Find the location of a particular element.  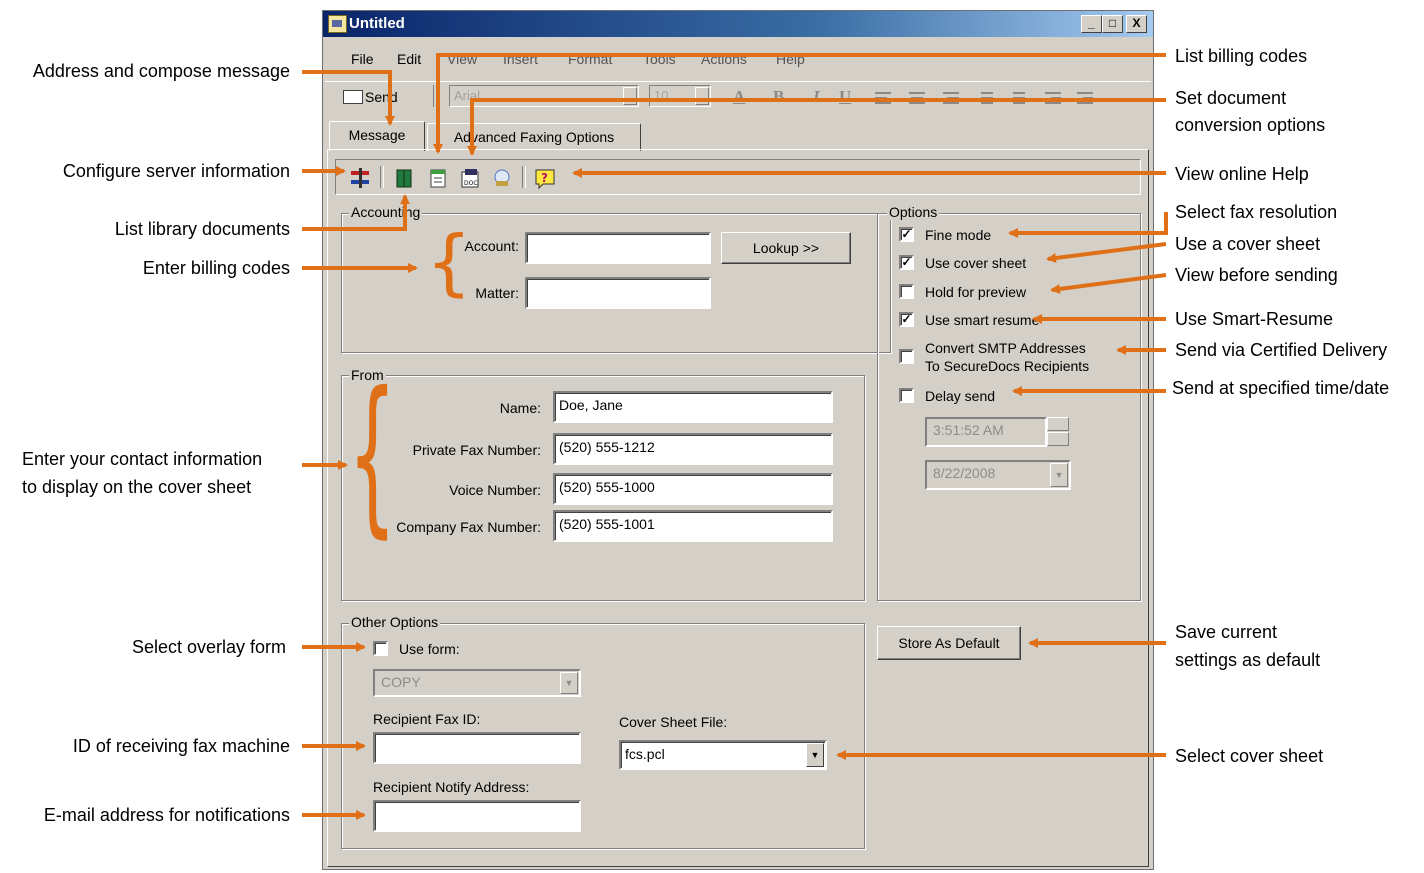

annotation-select-cover: Select cover sheet is located at coordinates (1249, 756).